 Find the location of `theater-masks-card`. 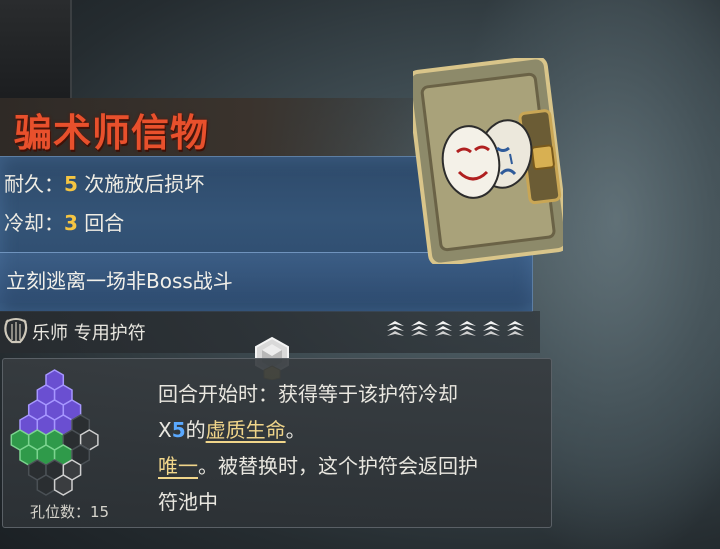

theater-masks-card is located at coordinates (488, 161).